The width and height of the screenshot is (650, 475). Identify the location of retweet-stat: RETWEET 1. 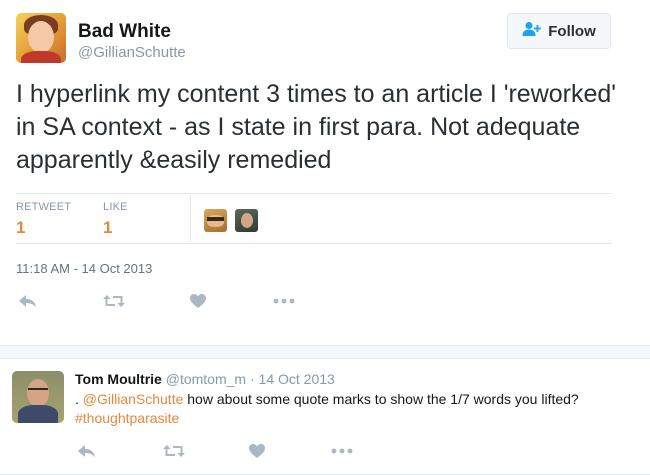
(43, 219).